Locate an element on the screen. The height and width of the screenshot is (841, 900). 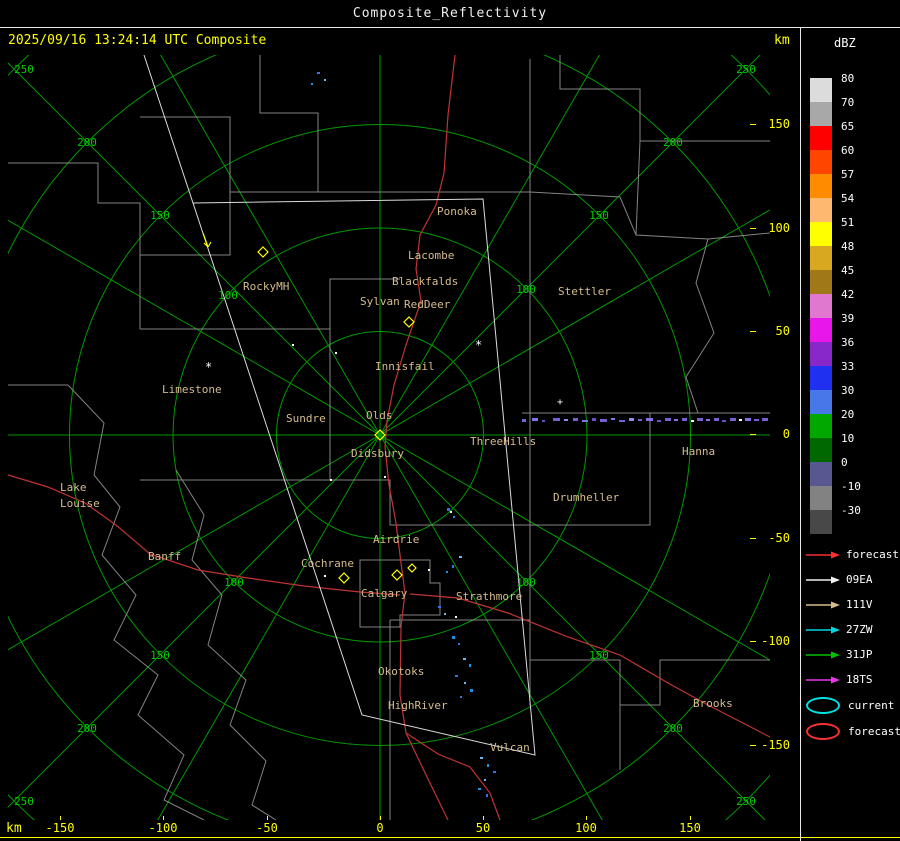
bottom-axis-label: 150 is located at coordinates (690, 828).